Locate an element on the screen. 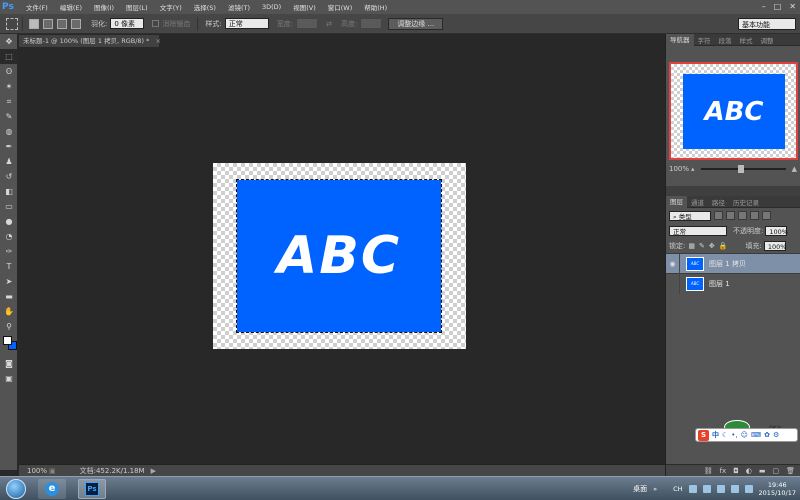 The width and height of the screenshot is (800, 500). moon-icon: ☾ is located at coordinates (725, 435).